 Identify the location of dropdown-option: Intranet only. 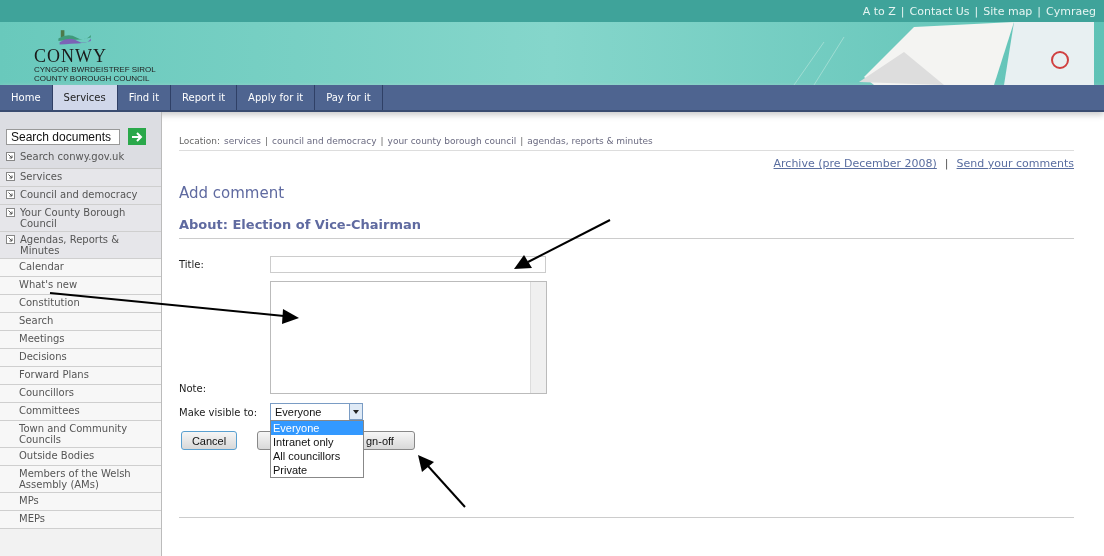
(317, 442).